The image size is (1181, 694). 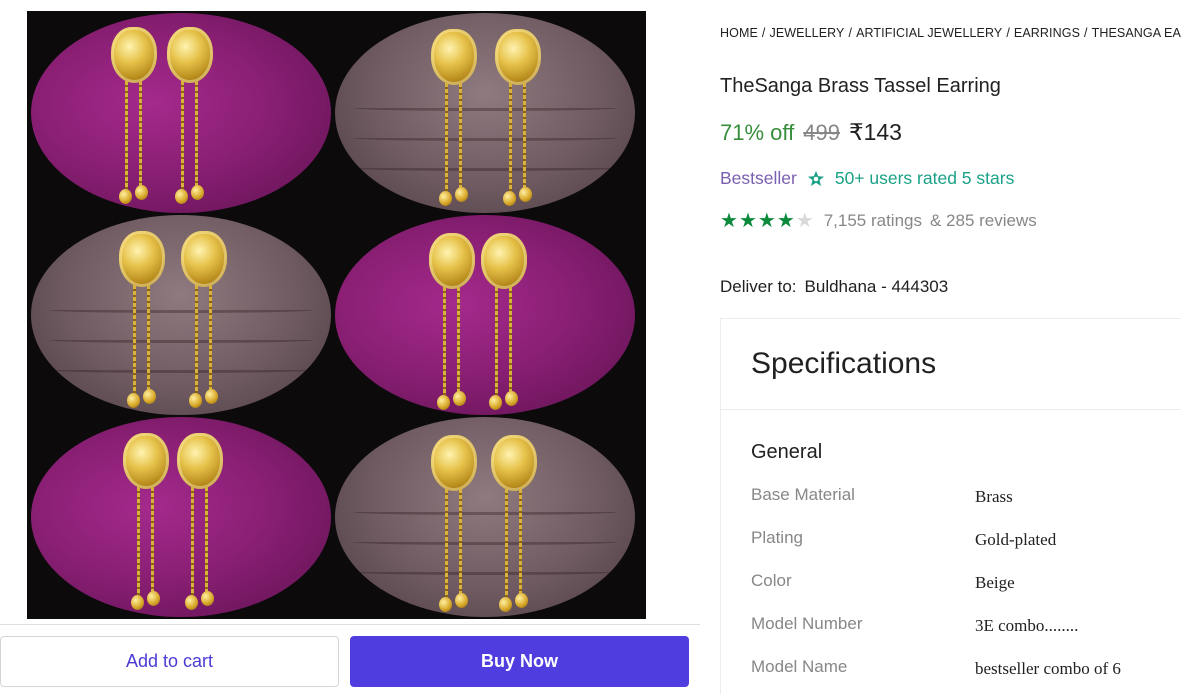 What do you see at coordinates (757, 132) in the screenshot?
I see `discount-percent: 71% off` at bounding box center [757, 132].